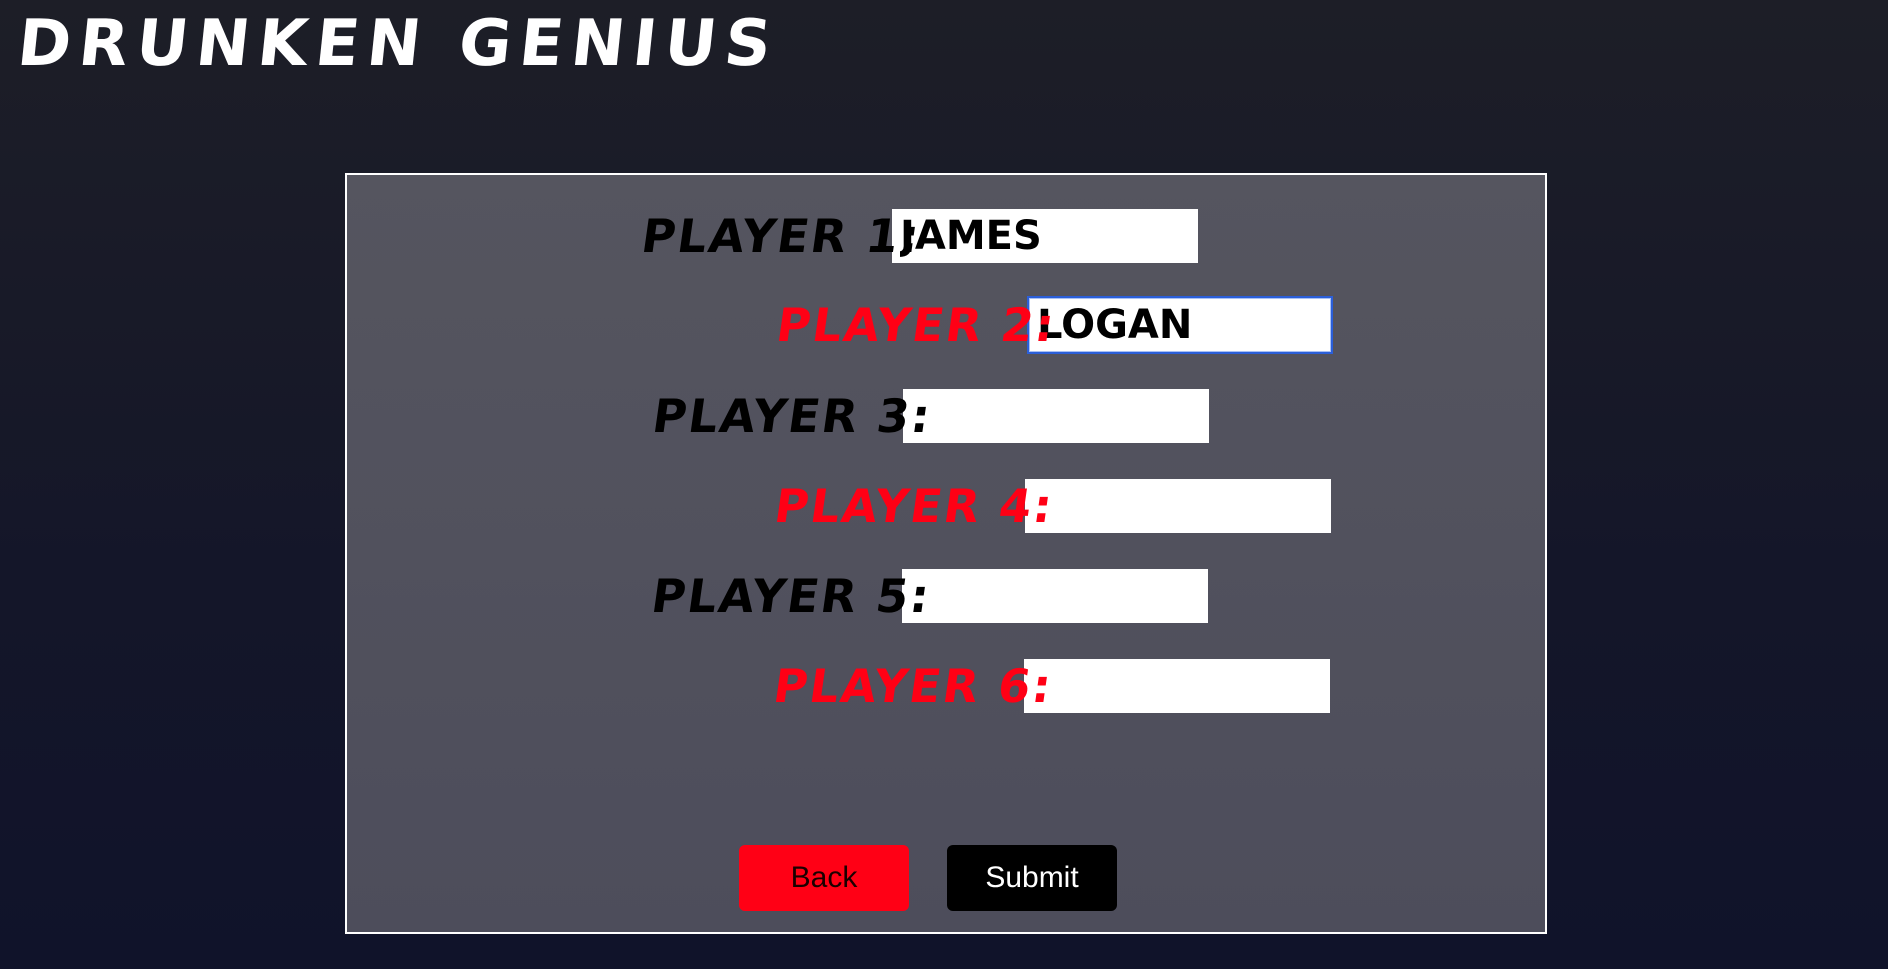 Image resolution: width=1888 pixels, height=969 pixels. Describe the element at coordinates (1045, 236) in the screenshot. I see `player-1-input` at that location.